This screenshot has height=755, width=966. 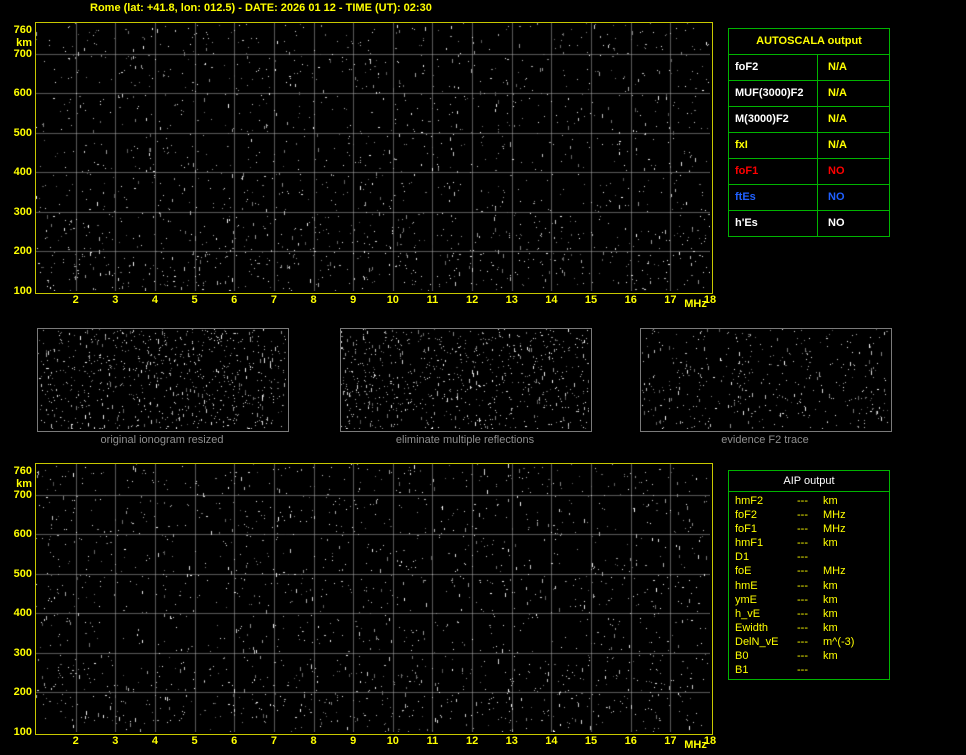 I want to click on aip-row: foF2 --- MHz, so click(x=809, y=515).